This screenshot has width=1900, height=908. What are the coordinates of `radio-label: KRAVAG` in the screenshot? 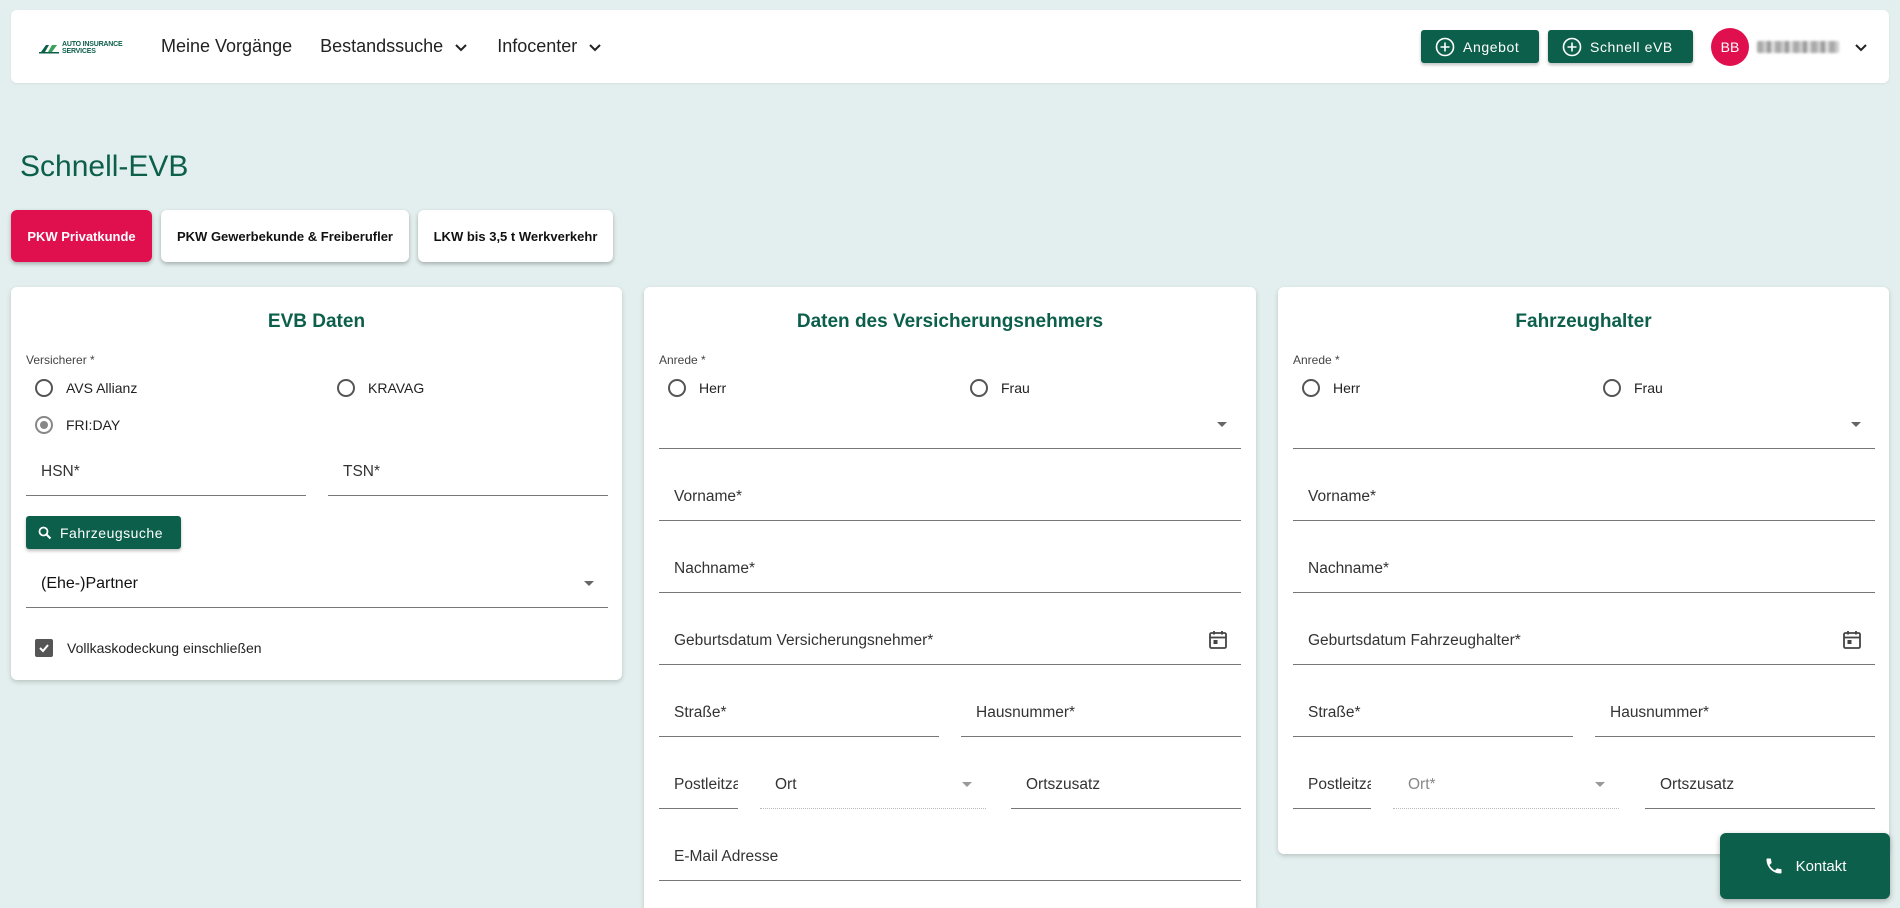 It's located at (396, 388).